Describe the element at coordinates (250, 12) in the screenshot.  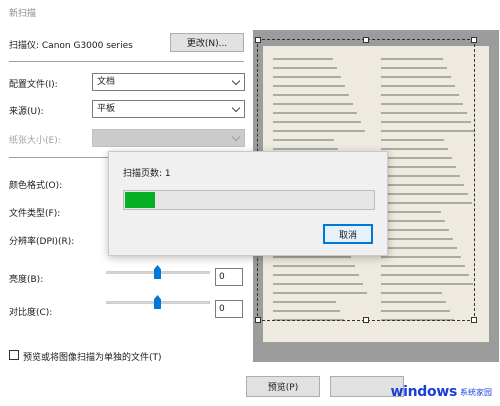
I see `title-bar: 新扫描` at that location.